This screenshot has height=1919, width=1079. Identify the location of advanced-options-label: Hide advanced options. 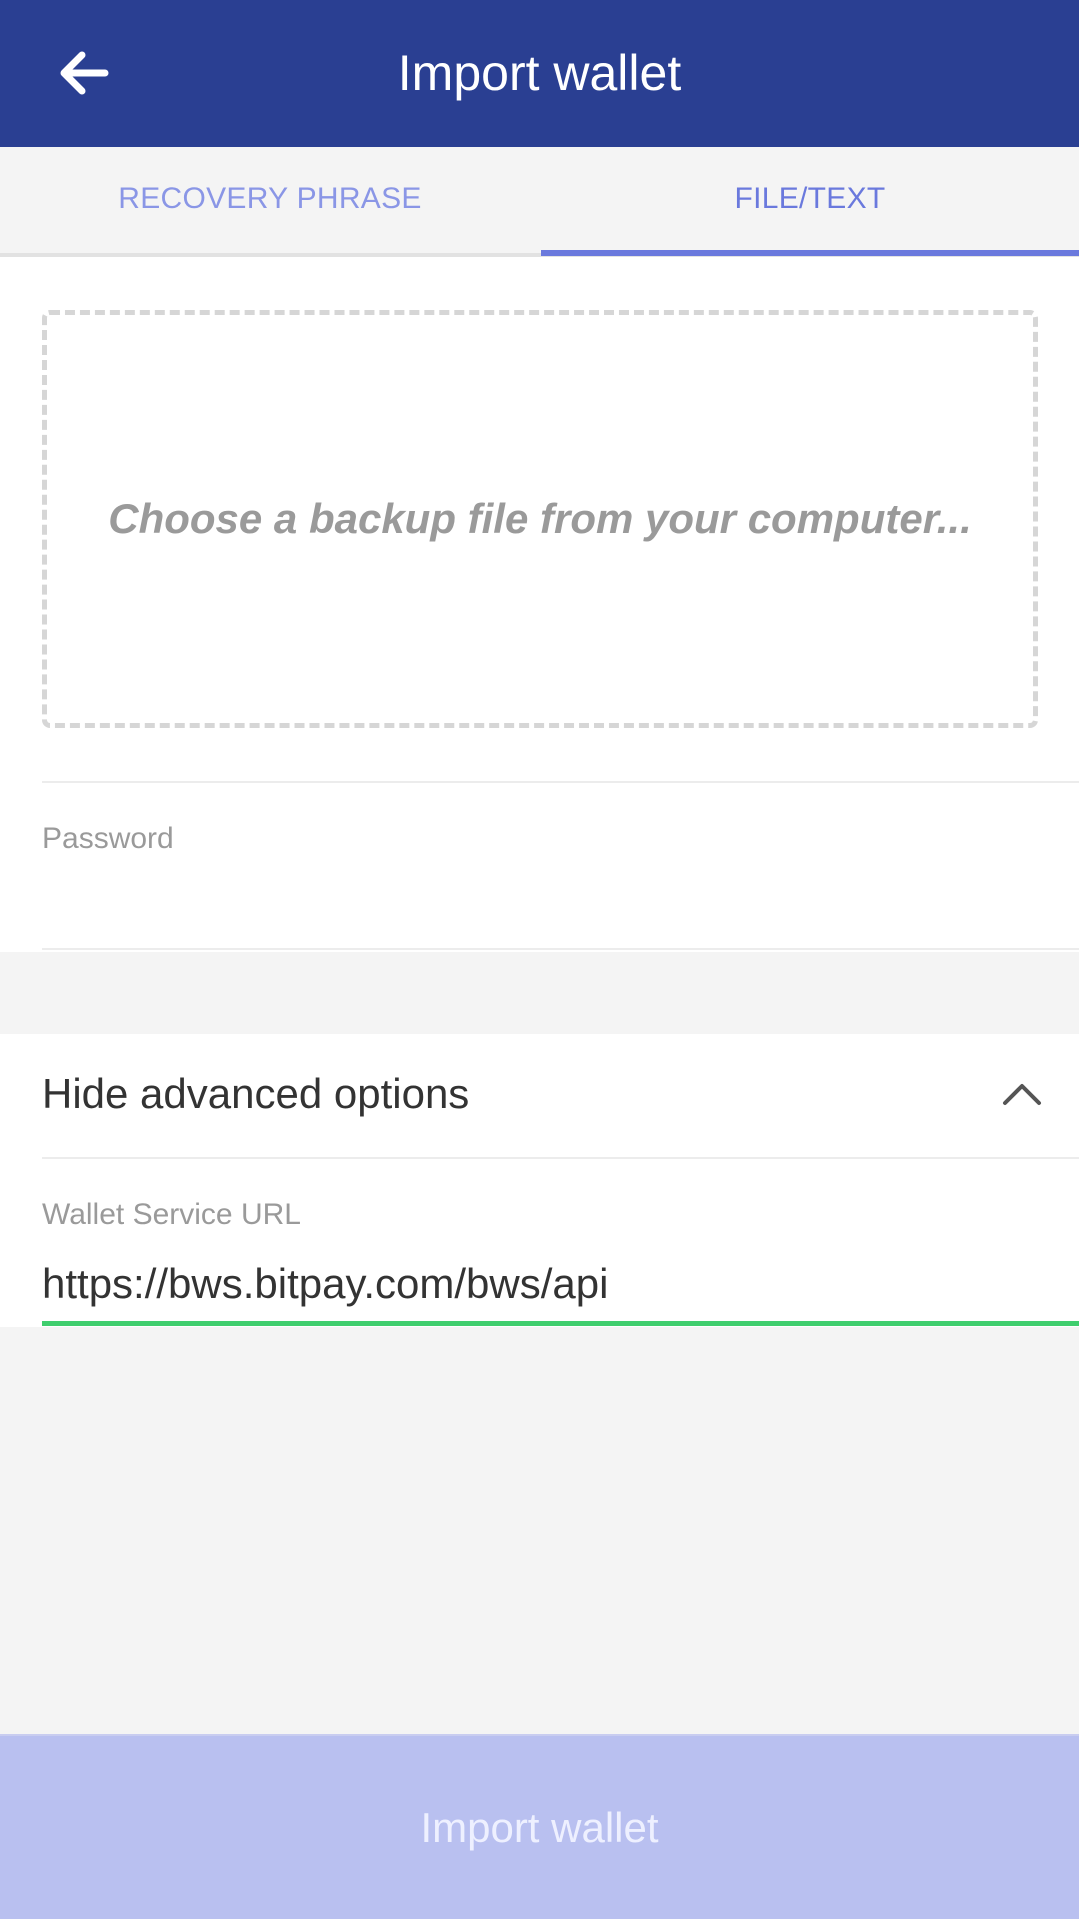
(256, 1093).